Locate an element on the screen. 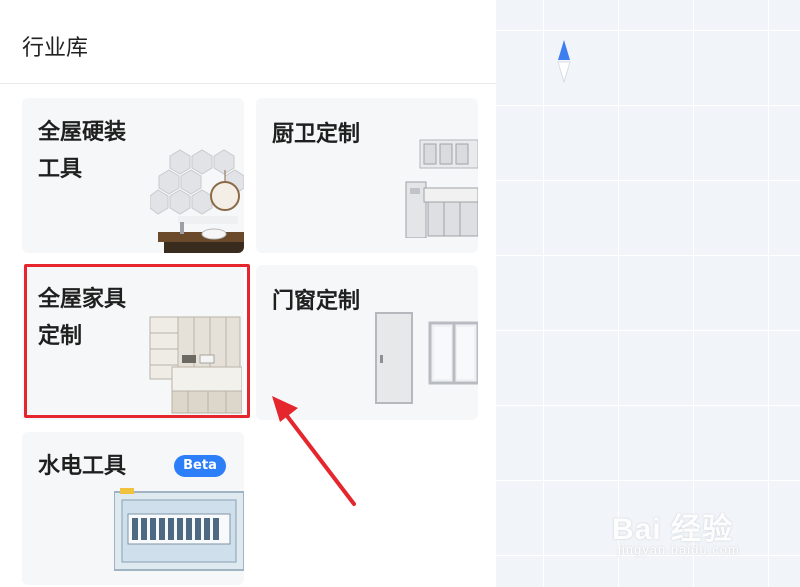 This screenshot has height=587, width=800. card-kitchen-bath-customization: 厨卫定制 is located at coordinates (367, 175).